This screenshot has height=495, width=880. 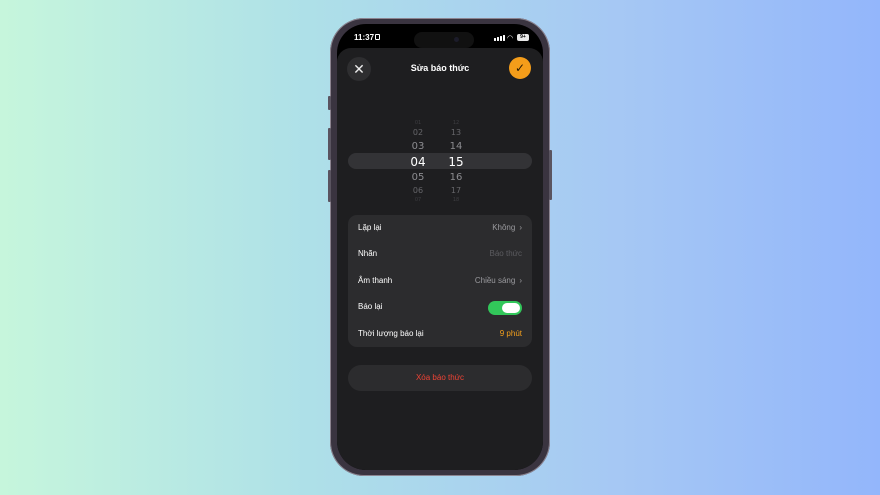 What do you see at coordinates (364, 37) in the screenshot?
I see `status-time: 11:37` at bounding box center [364, 37].